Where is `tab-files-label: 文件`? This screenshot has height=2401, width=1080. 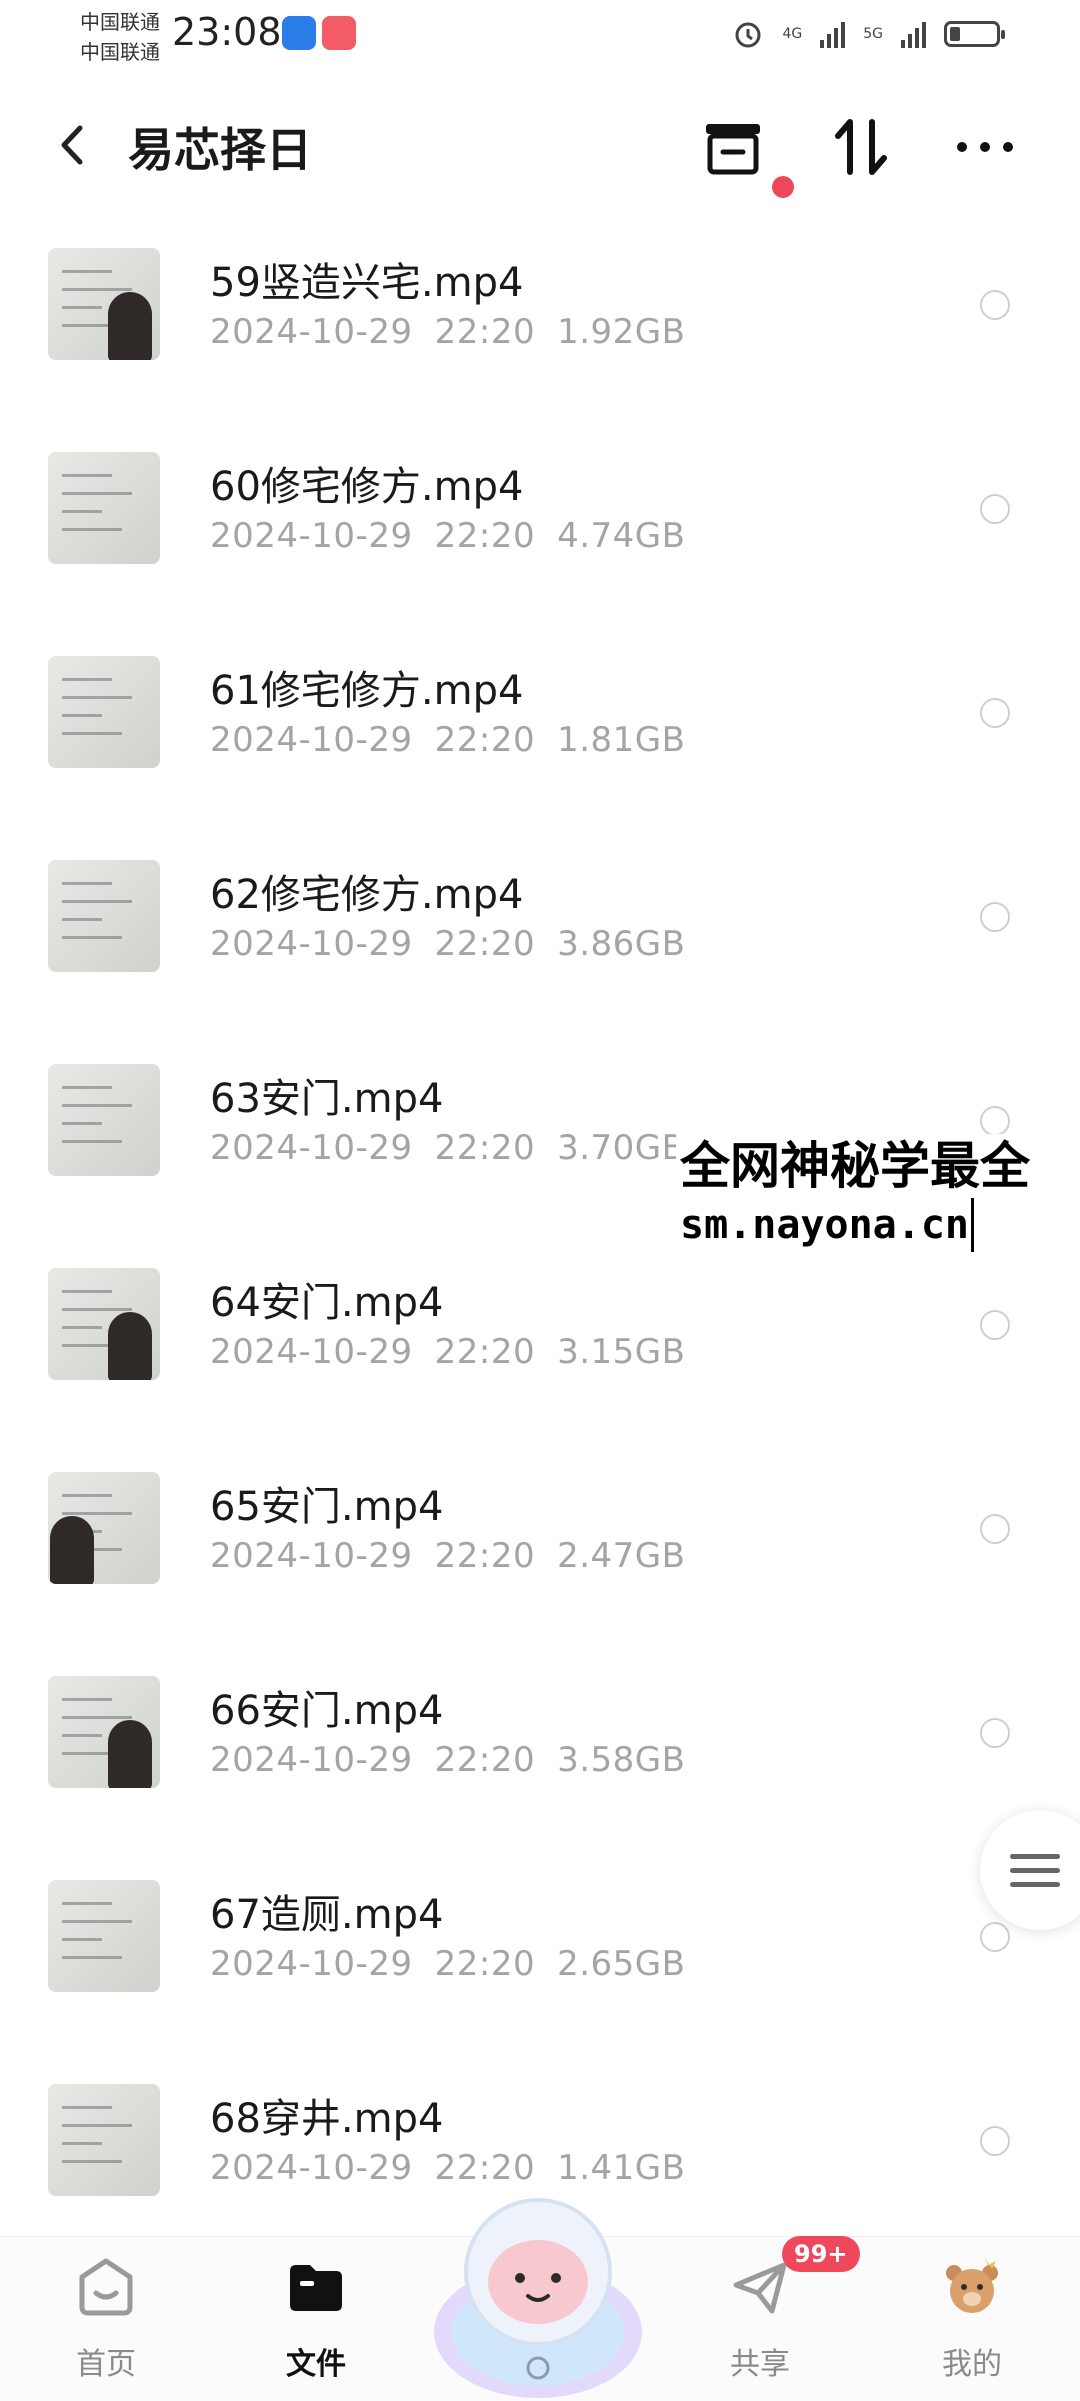
tab-files-label: 文件 is located at coordinates (316, 2364).